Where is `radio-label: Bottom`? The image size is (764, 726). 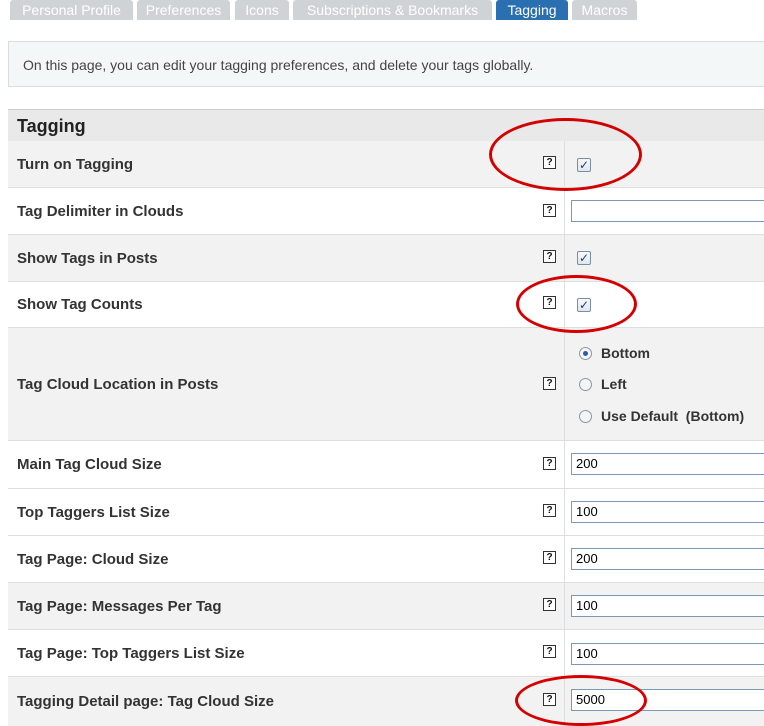 radio-label: Bottom is located at coordinates (625, 353).